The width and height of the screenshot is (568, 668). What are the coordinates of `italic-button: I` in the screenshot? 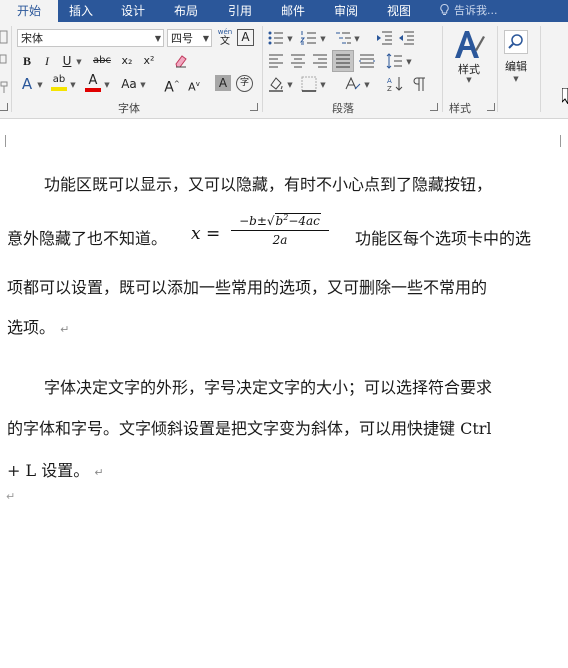 It's located at (47, 61).